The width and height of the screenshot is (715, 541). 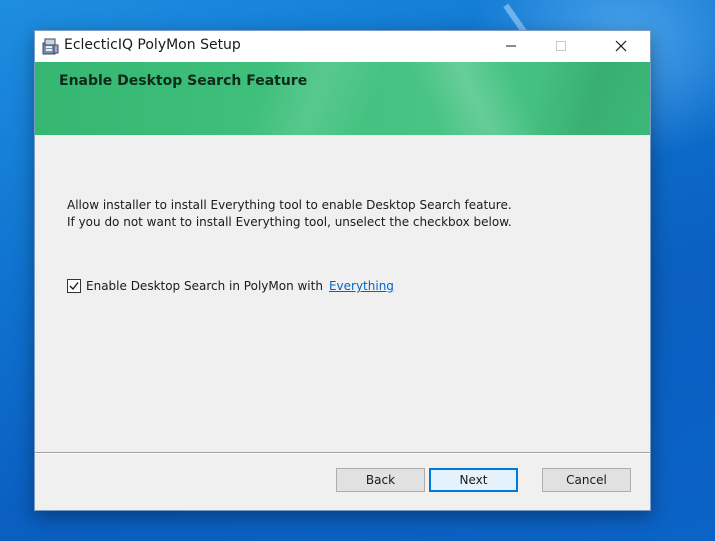 I want to click on next-button: Next, so click(x=473, y=480).